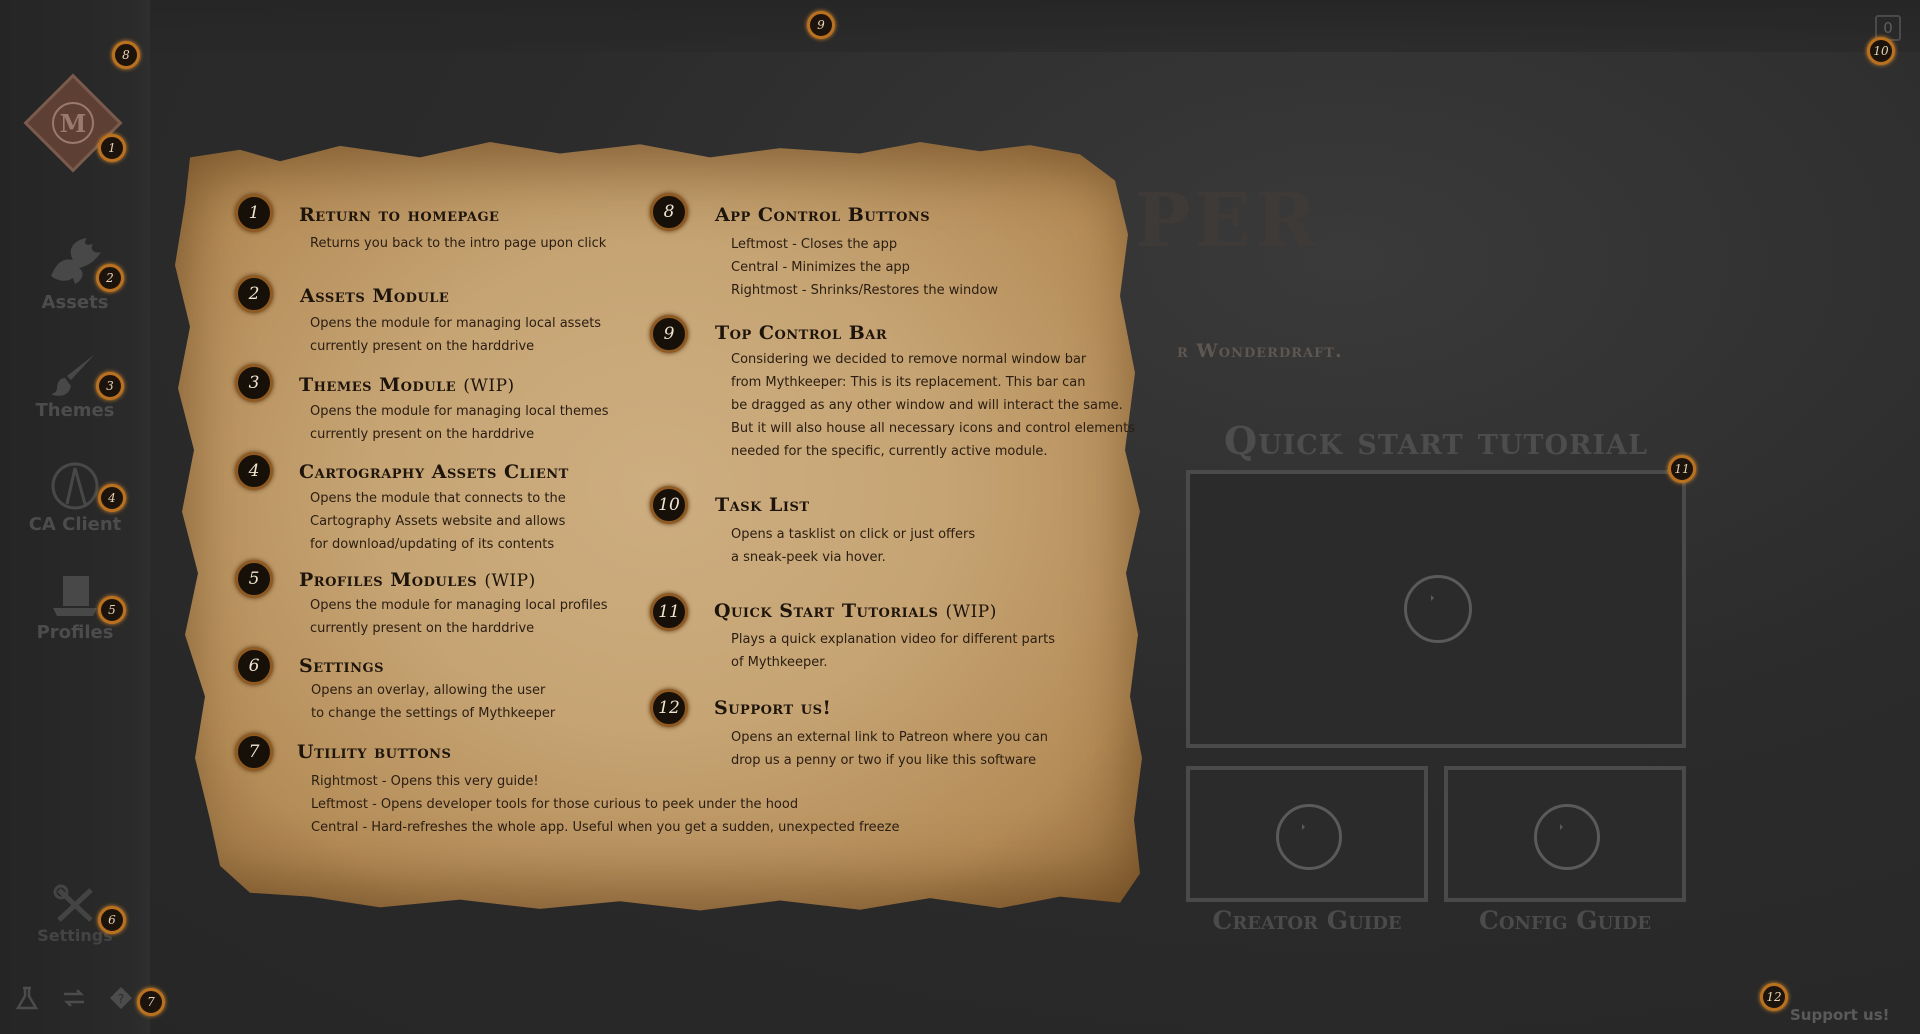  What do you see at coordinates (407, 385) in the screenshot?
I see `section-title: Themes Module (WIP)` at bounding box center [407, 385].